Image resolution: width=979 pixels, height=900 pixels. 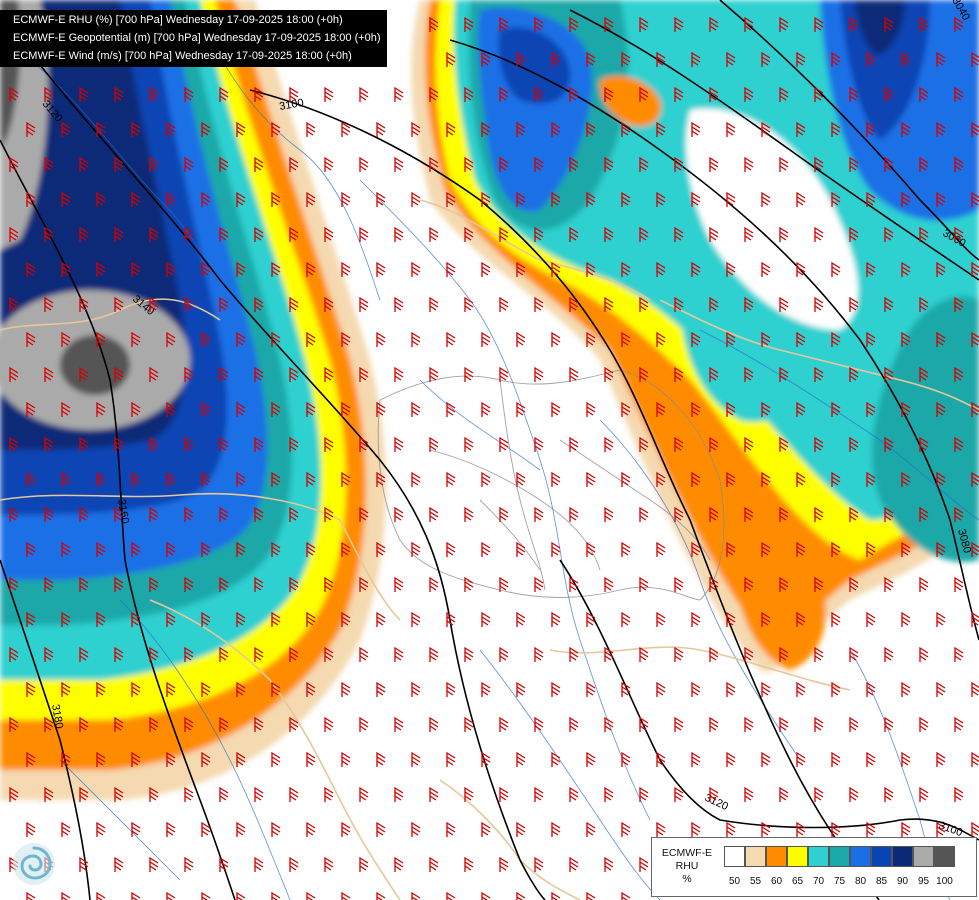 What do you see at coordinates (797, 881) in the screenshot?
I see `legend-tick-label: 65` at bounding box center [797, 881].